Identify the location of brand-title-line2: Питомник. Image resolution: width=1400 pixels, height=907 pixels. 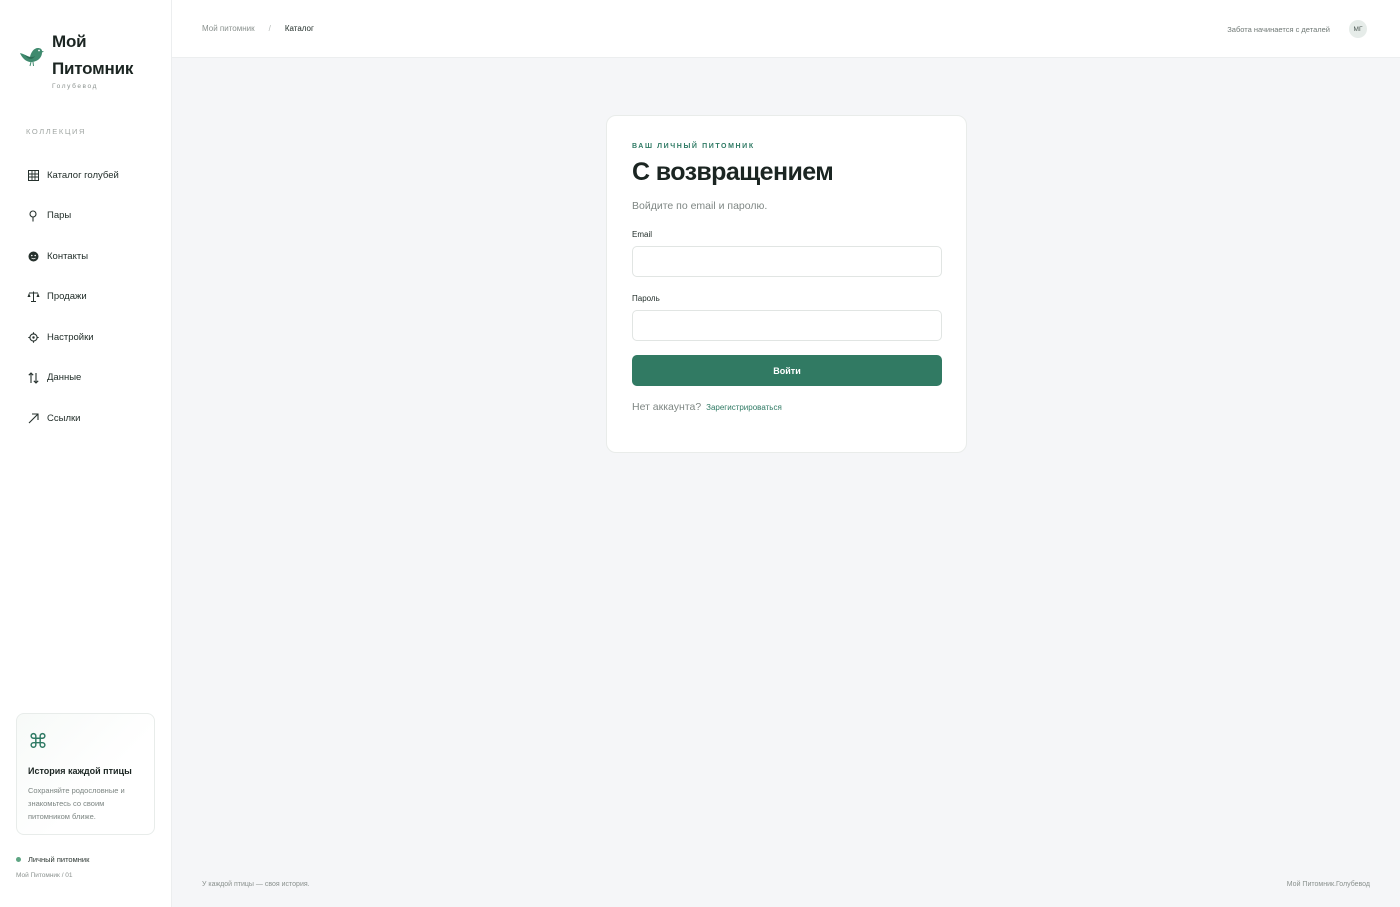
(93, 68).